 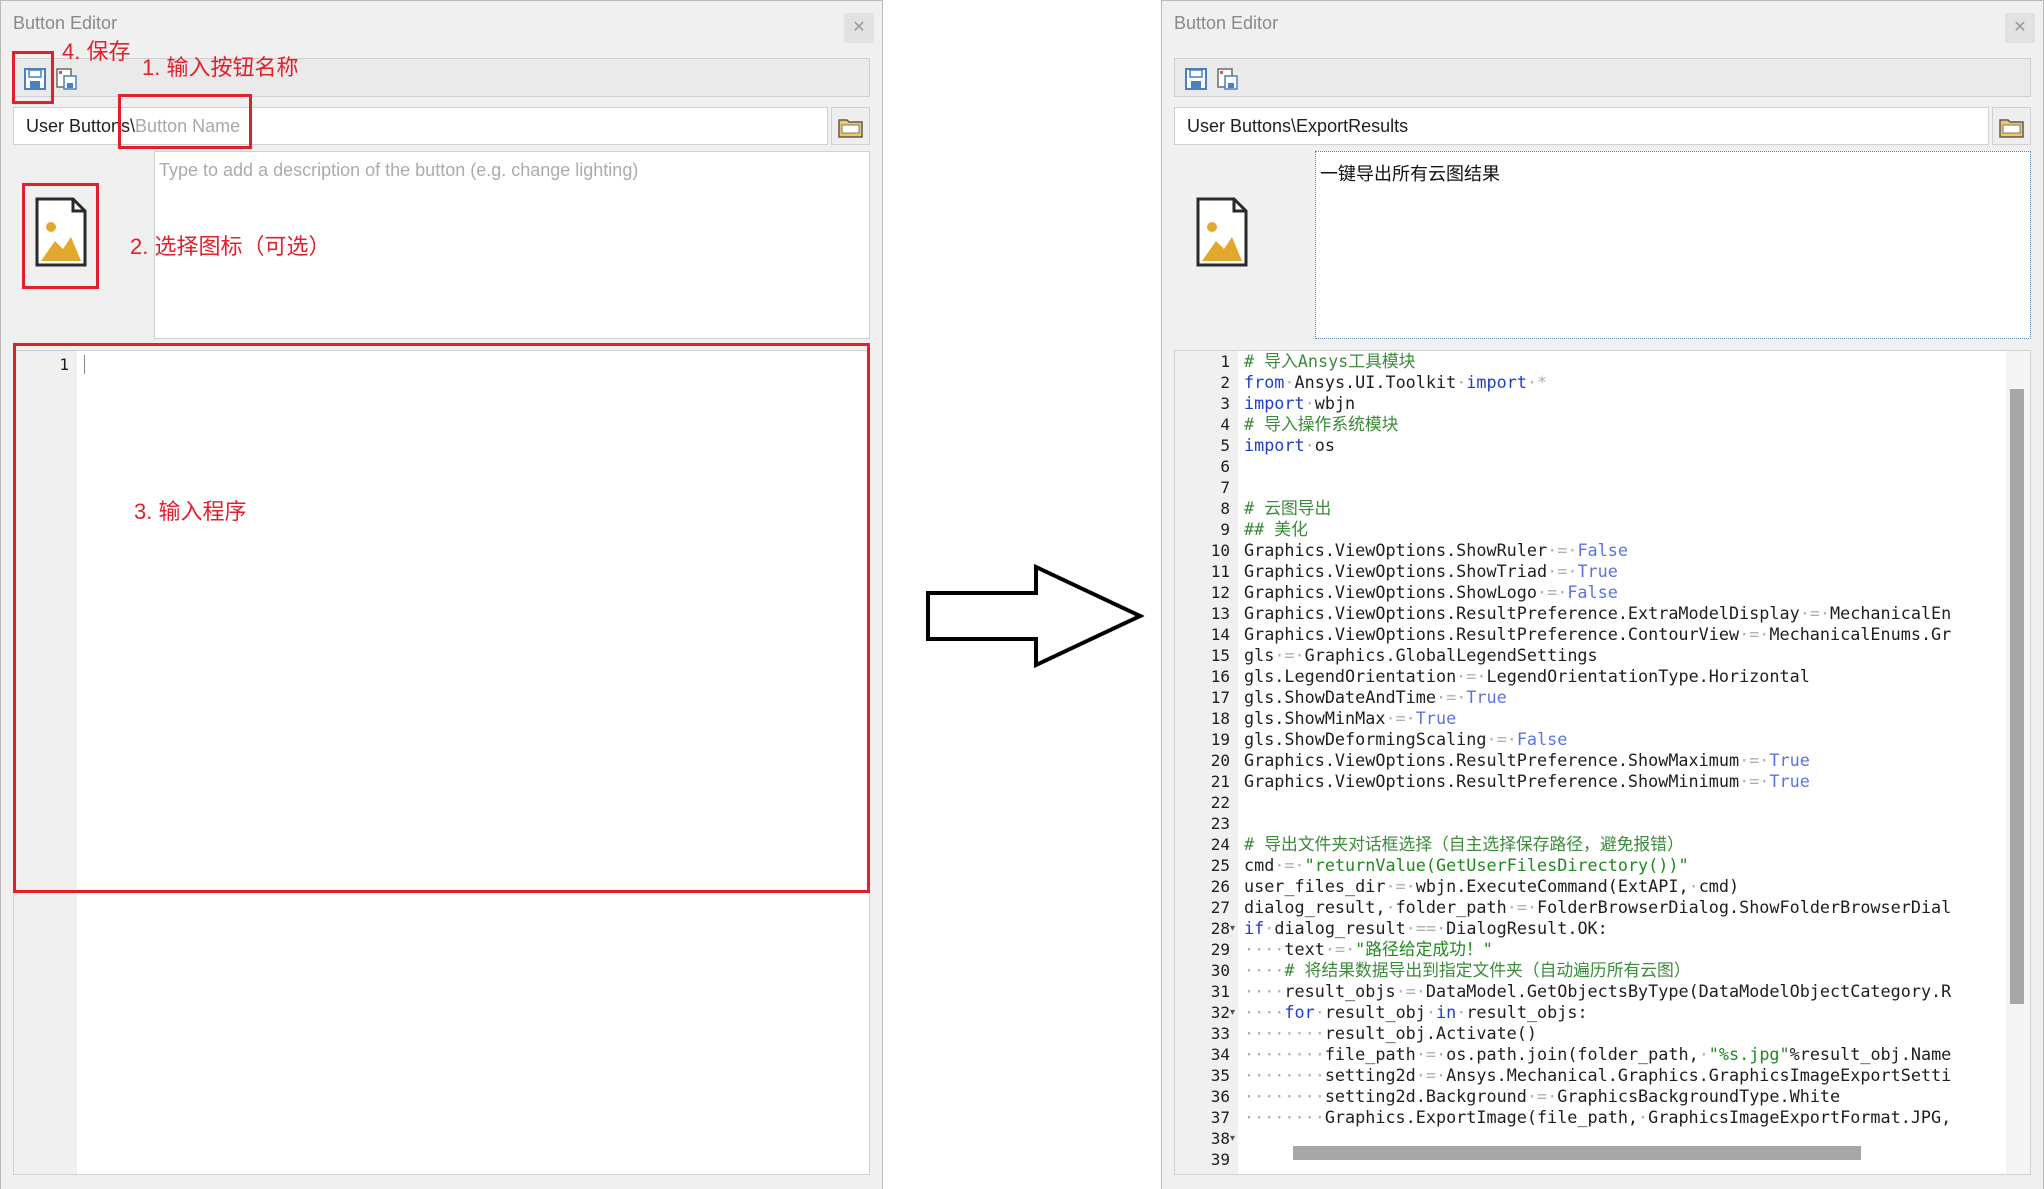 I want to click on code-line: # 导入操作系统模块, so click(x=1321, y=424).